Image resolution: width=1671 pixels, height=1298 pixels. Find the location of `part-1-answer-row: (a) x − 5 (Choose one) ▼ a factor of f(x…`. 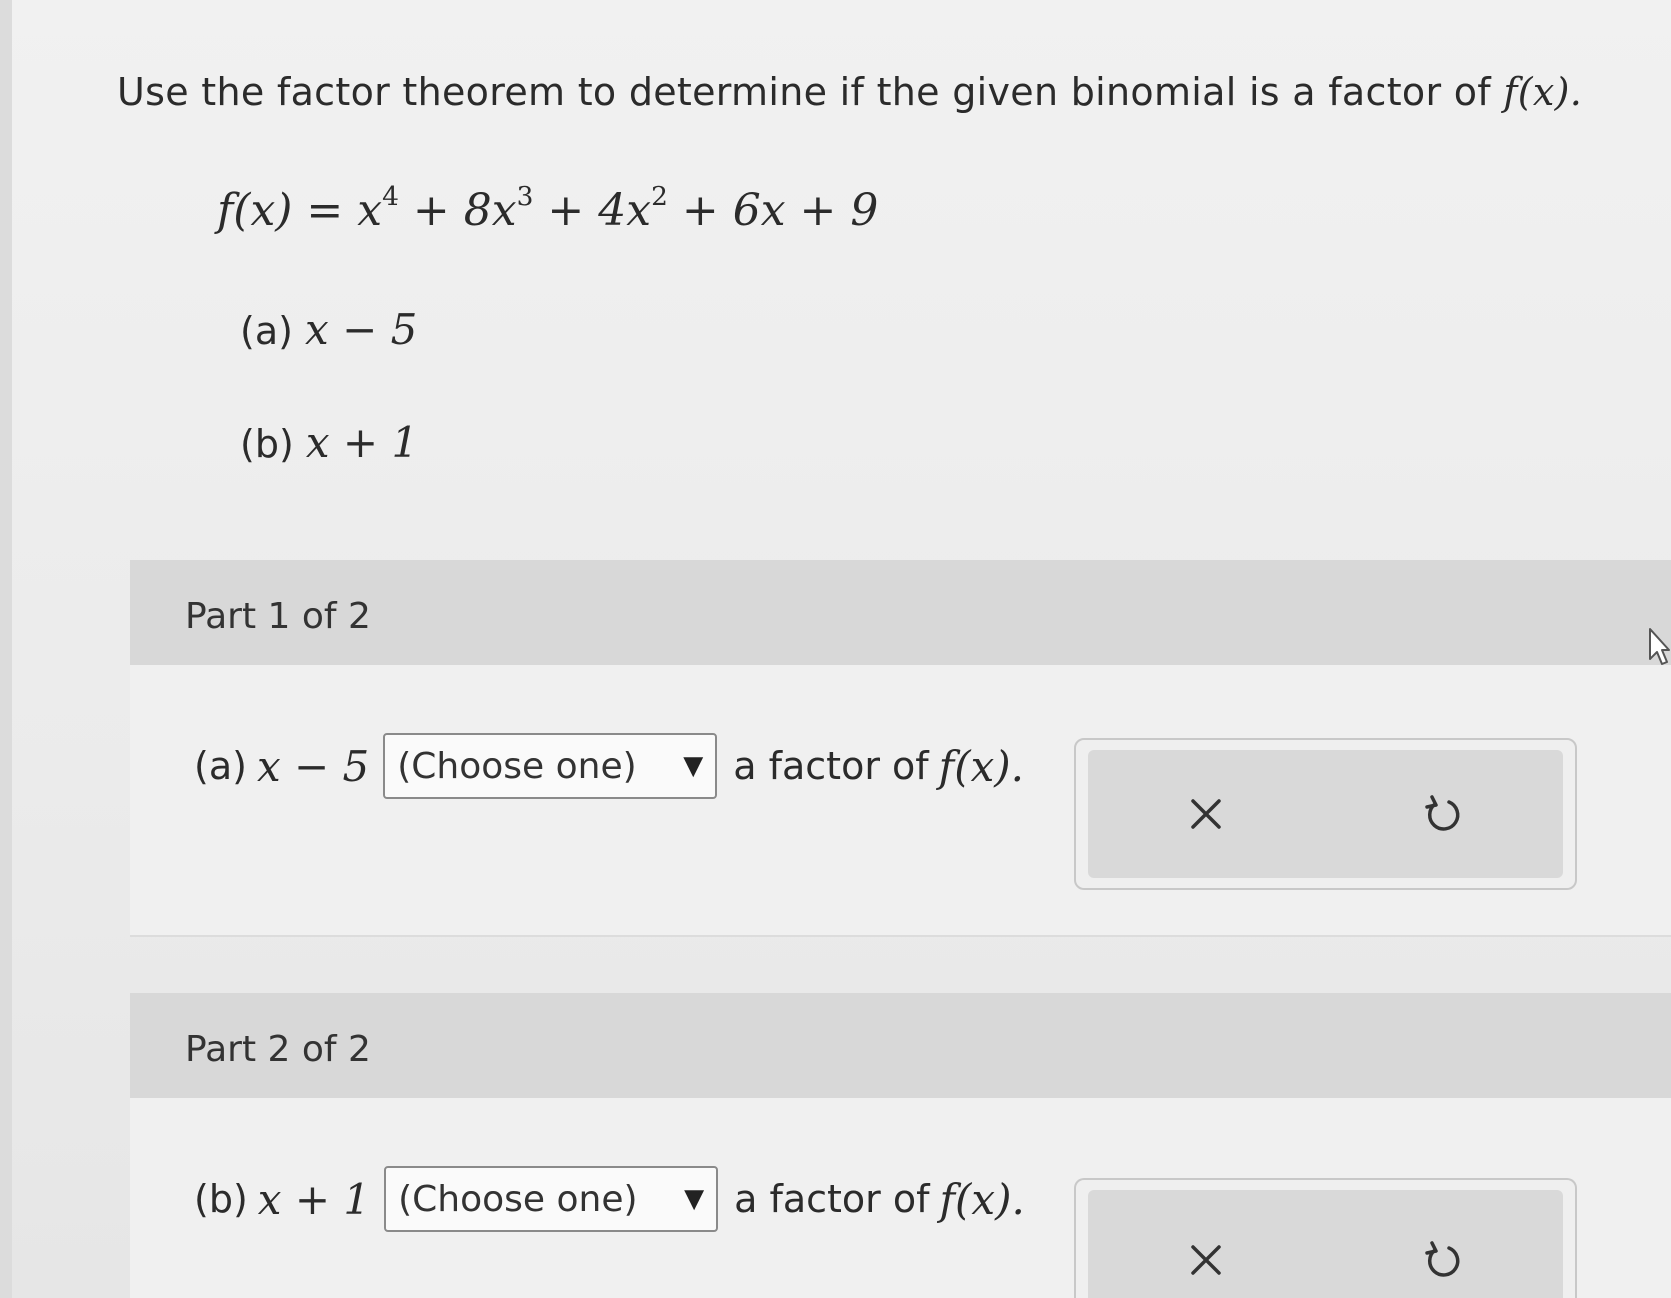

part-1-answer-row: (a) x − 5 (Choose one) ▼ a factor of f(x… is located at coordinates (609, 766).